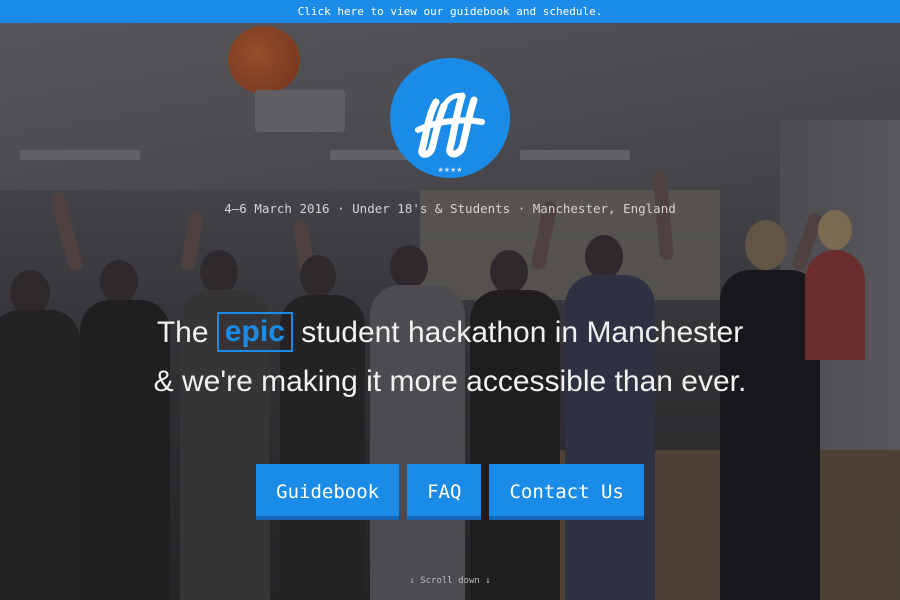  Describe the element at coordinates (522, 332) in the screenshot. I see `headline-line-1-rest: student hackathon in Manchester` at that location.